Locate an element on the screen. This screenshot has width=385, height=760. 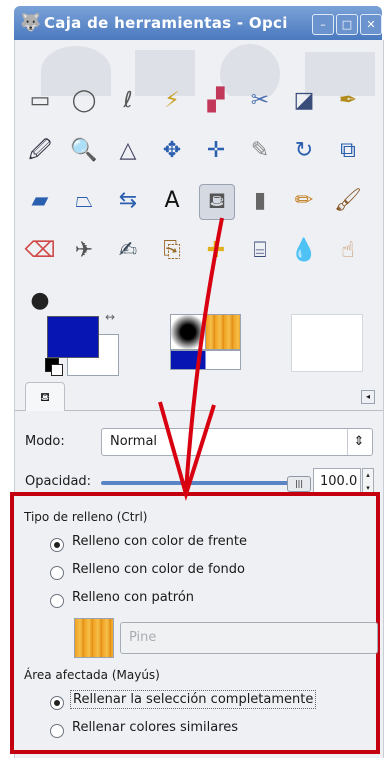
align-tool-icon: ✛ is located at coordinates (216, 151).